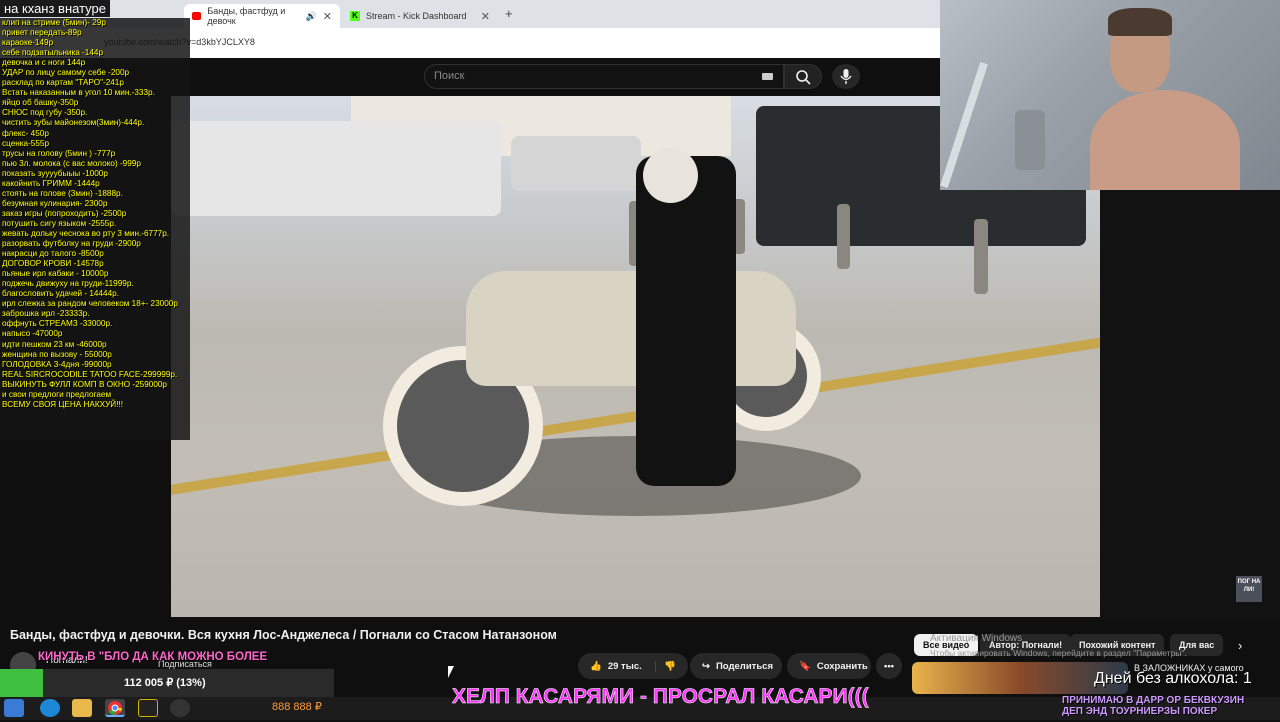 Image resolution: width=1280 pixels, height=722 pixels. Describe the element at coordinates (311, 16) in the screenshot. I see `speaker-icon: 🔊` at that location.